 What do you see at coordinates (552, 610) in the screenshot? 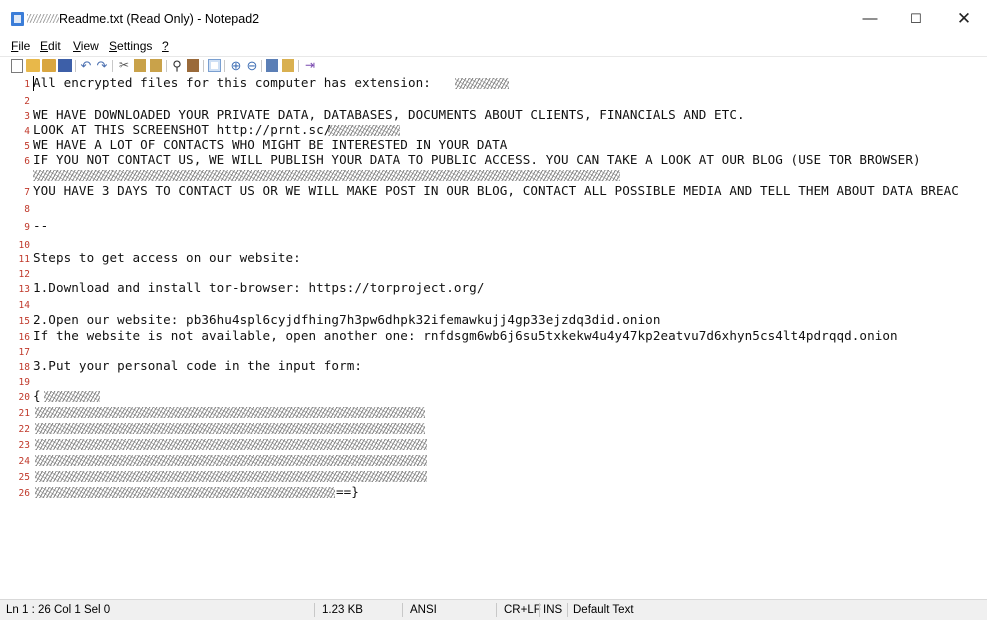
I see `insert-mode-indicator: INS` at bounding box center [552, 610].